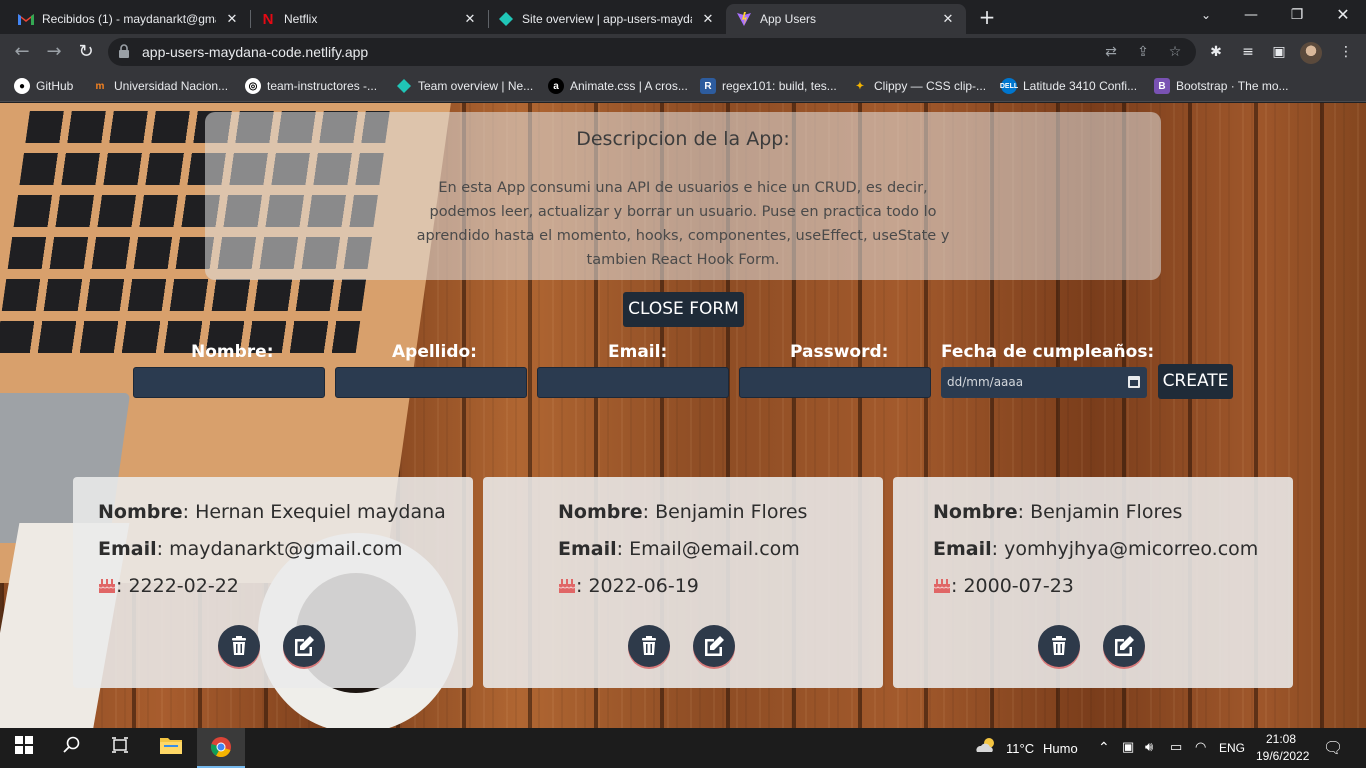  What do you see at coordinates (1176, 747) in the screenshot?
I see `battery-icon: ▭` at bounding box center [1176, 747].